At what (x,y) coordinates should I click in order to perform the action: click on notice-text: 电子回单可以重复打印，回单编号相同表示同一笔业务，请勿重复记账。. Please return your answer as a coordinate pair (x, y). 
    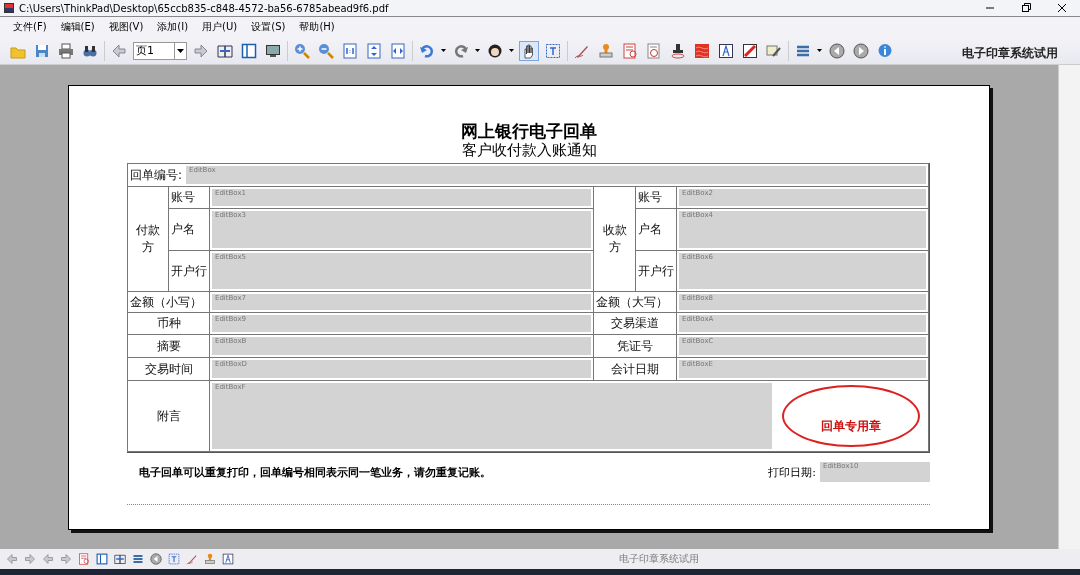
    Looking at the image, I should click on (315, 472).